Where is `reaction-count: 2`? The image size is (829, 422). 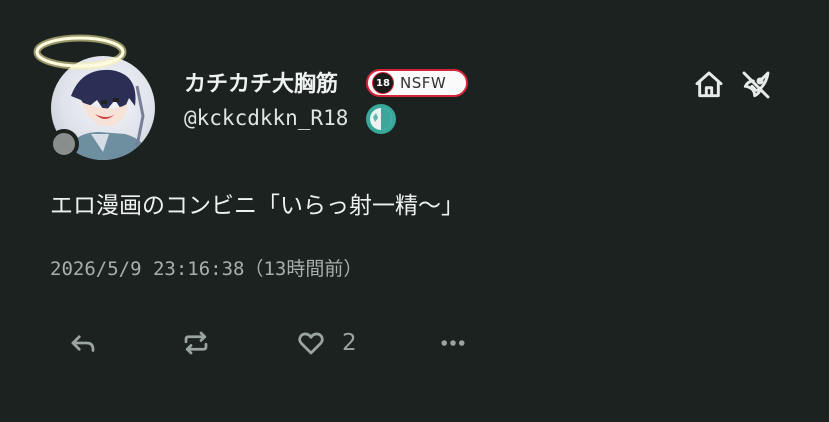
reaction-count: 2 is located at coordinates (349, 343).